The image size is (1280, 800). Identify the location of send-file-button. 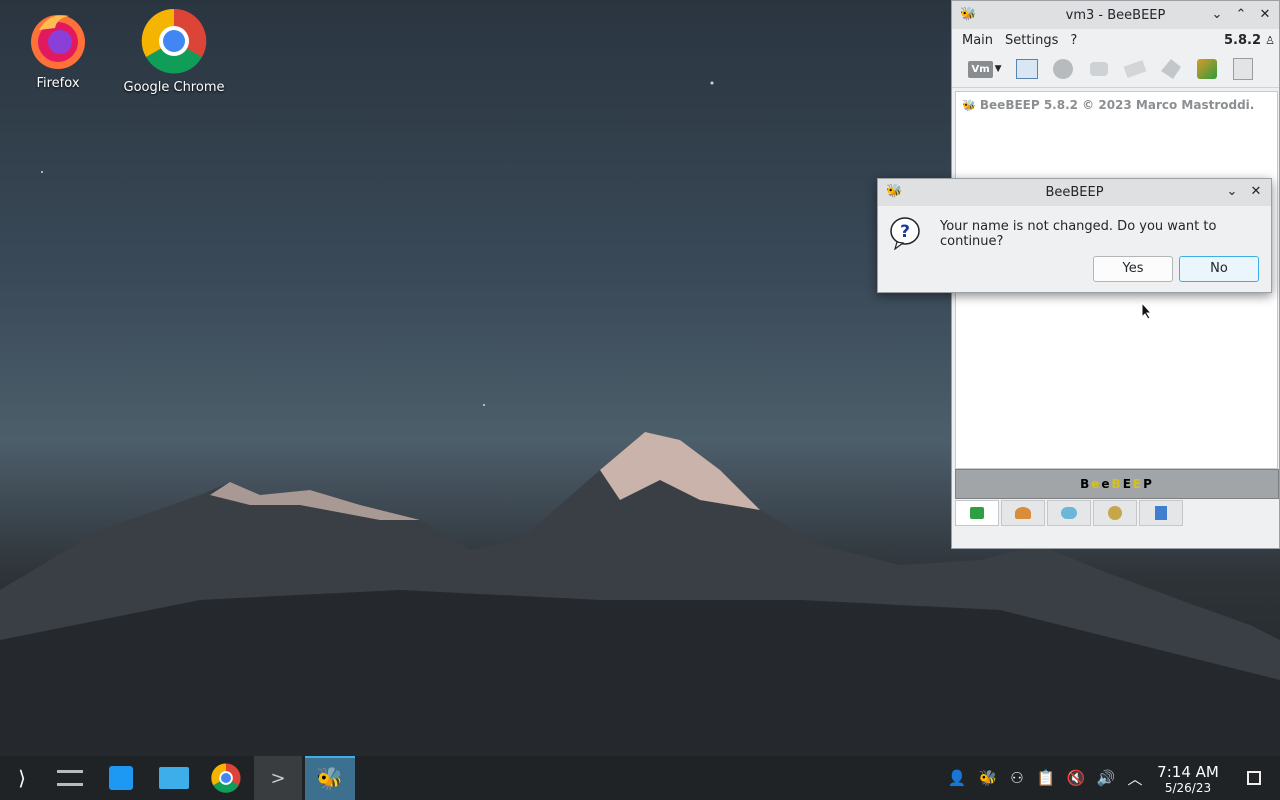
(1099, 69).